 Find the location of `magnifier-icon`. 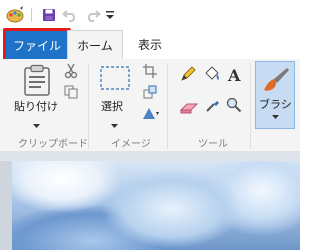

magnifier-icon is located at coordinates (234, 107).